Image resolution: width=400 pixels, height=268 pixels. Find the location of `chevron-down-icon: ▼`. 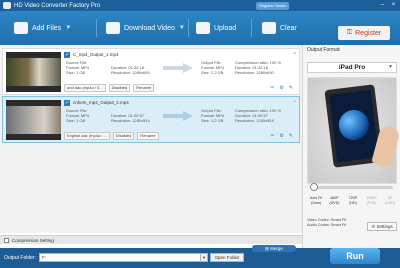

chevron-down-icon: ▼ is located at coordinates (390, 67).